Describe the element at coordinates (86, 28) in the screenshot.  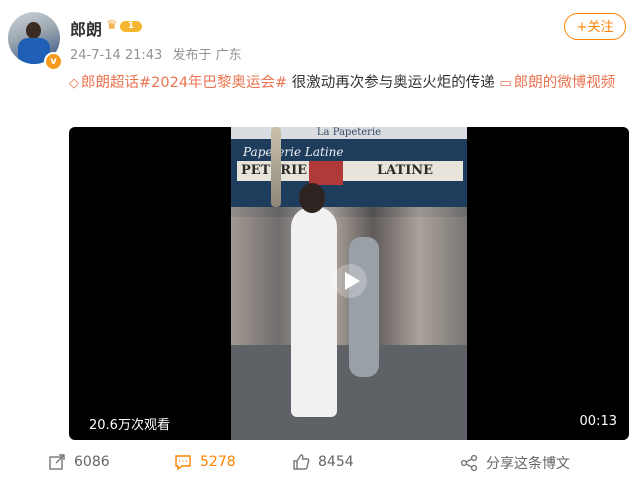
I see `username: 郎朗` at that location.